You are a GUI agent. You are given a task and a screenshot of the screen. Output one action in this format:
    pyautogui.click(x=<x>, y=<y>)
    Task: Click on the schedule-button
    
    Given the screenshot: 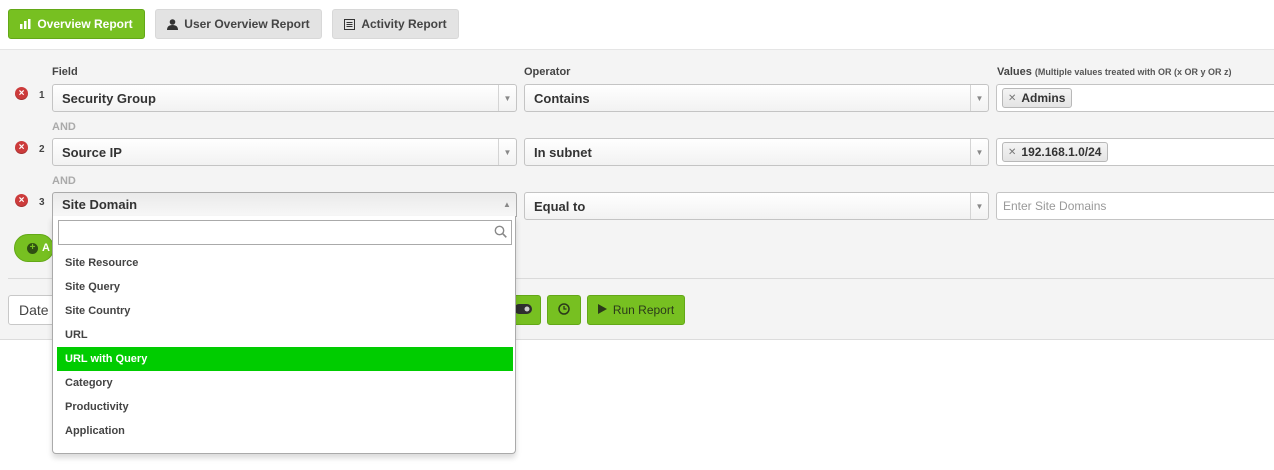 What is the action you would take?
    pyautogui.click(x=564, y=310)
    